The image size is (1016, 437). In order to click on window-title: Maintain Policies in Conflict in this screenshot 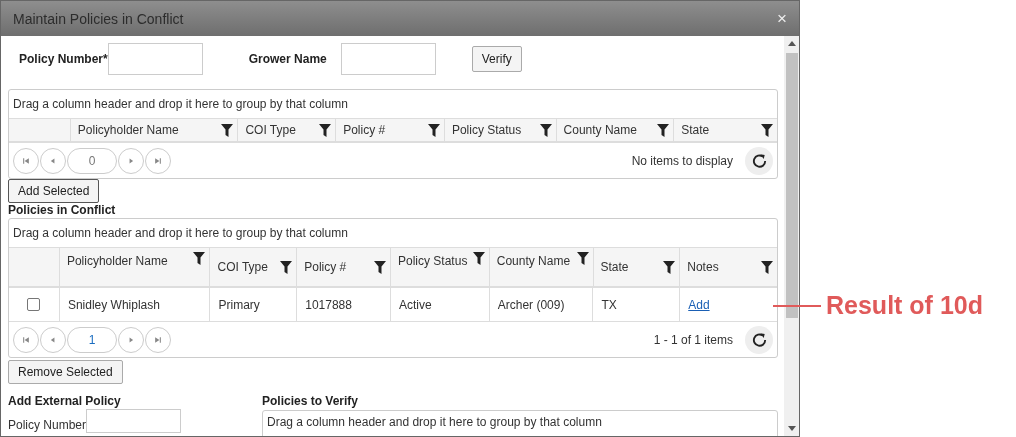, I will do `click(98, 18)`.